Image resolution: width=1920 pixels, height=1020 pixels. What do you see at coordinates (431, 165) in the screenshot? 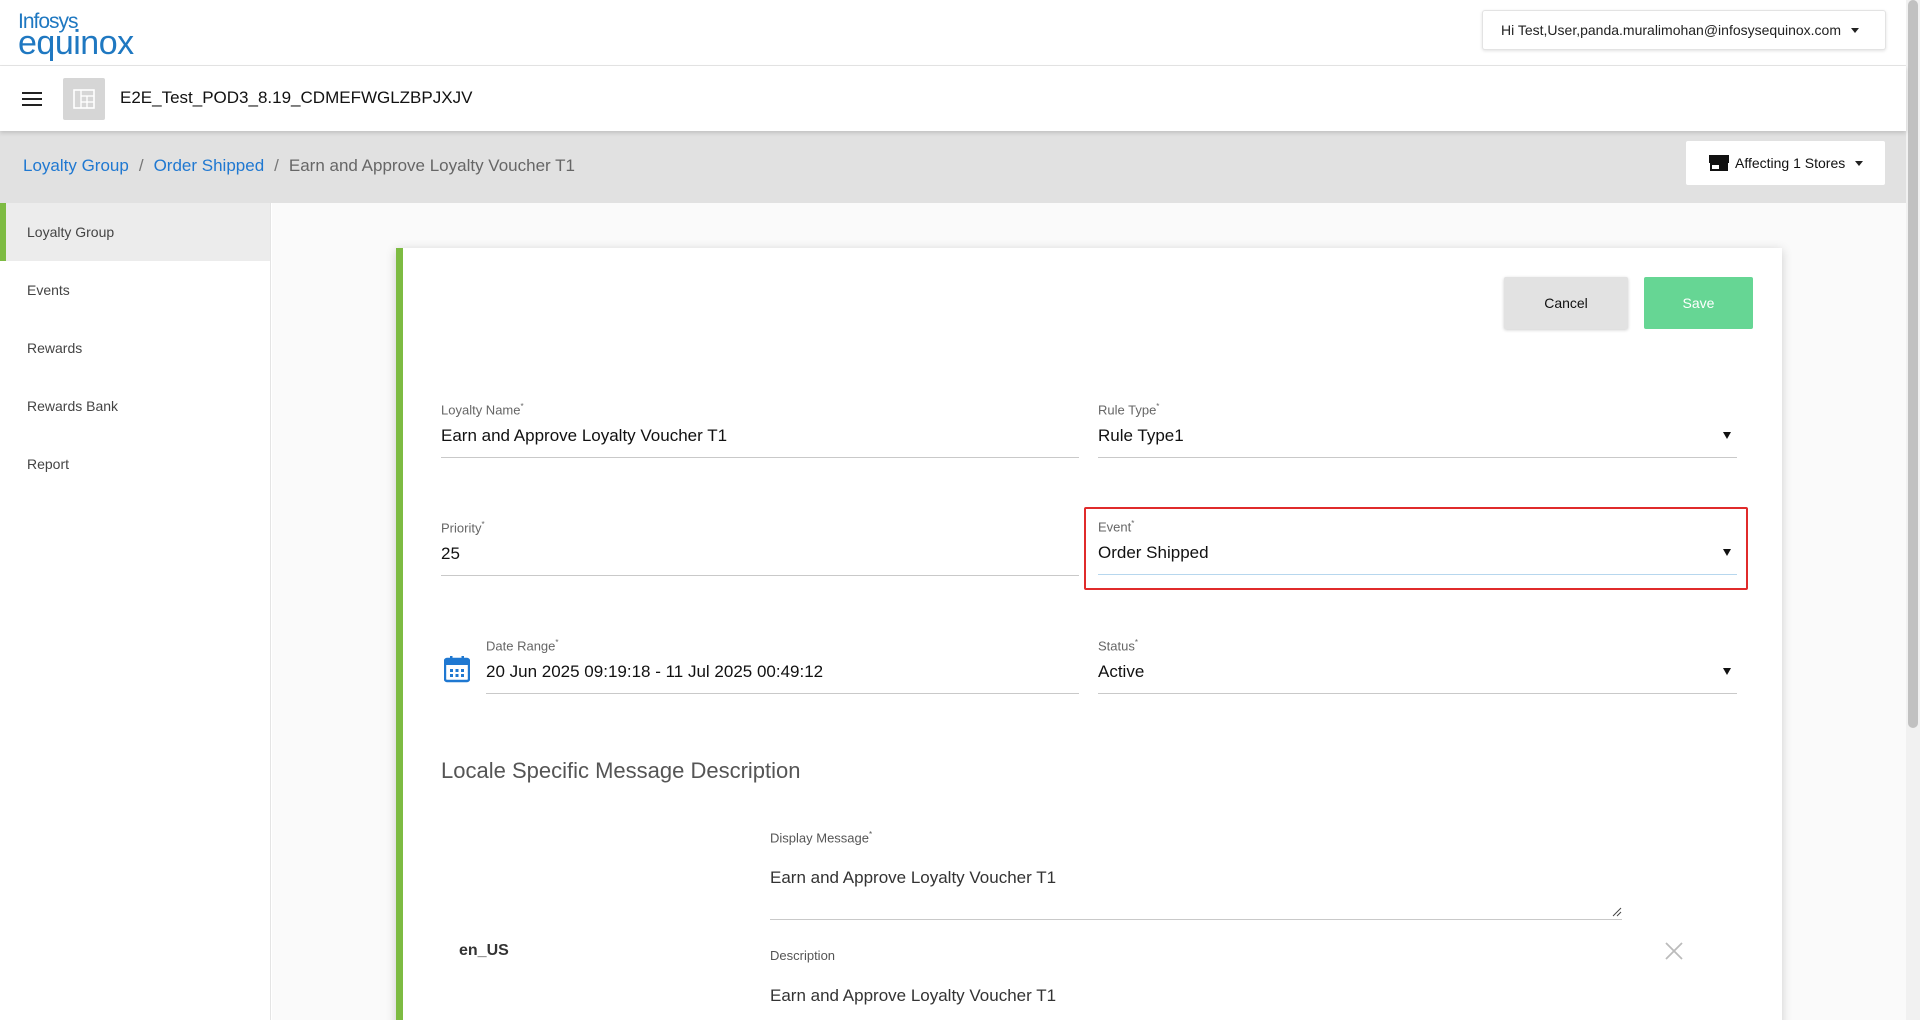
I see `breadcrumb-current: Earn and Approve Loyalty Voucher T1` at bounding box center [431, 165].